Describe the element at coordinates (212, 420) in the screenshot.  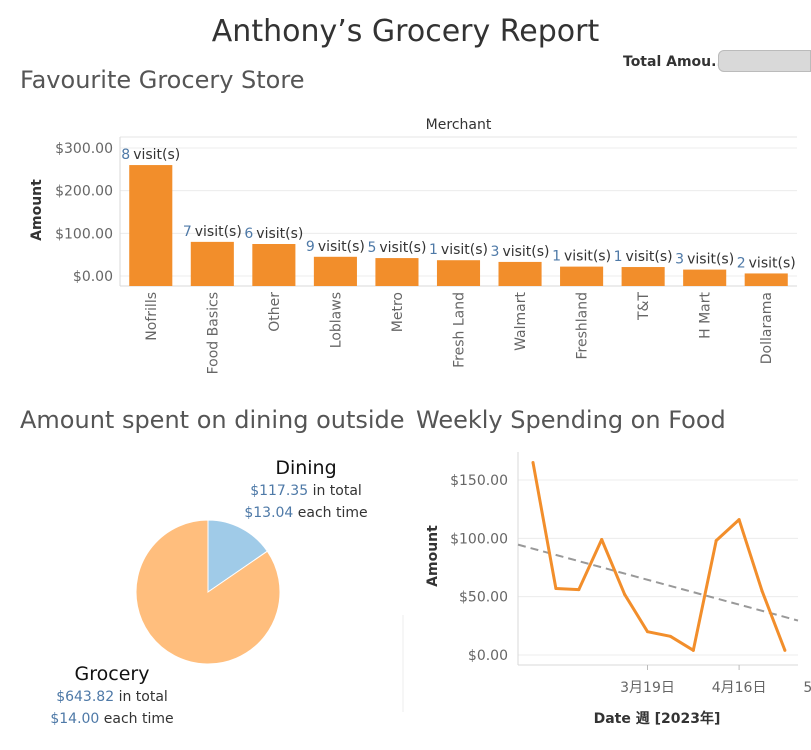
I see `dining-section-title: Amount spent on dining outside` at that location.